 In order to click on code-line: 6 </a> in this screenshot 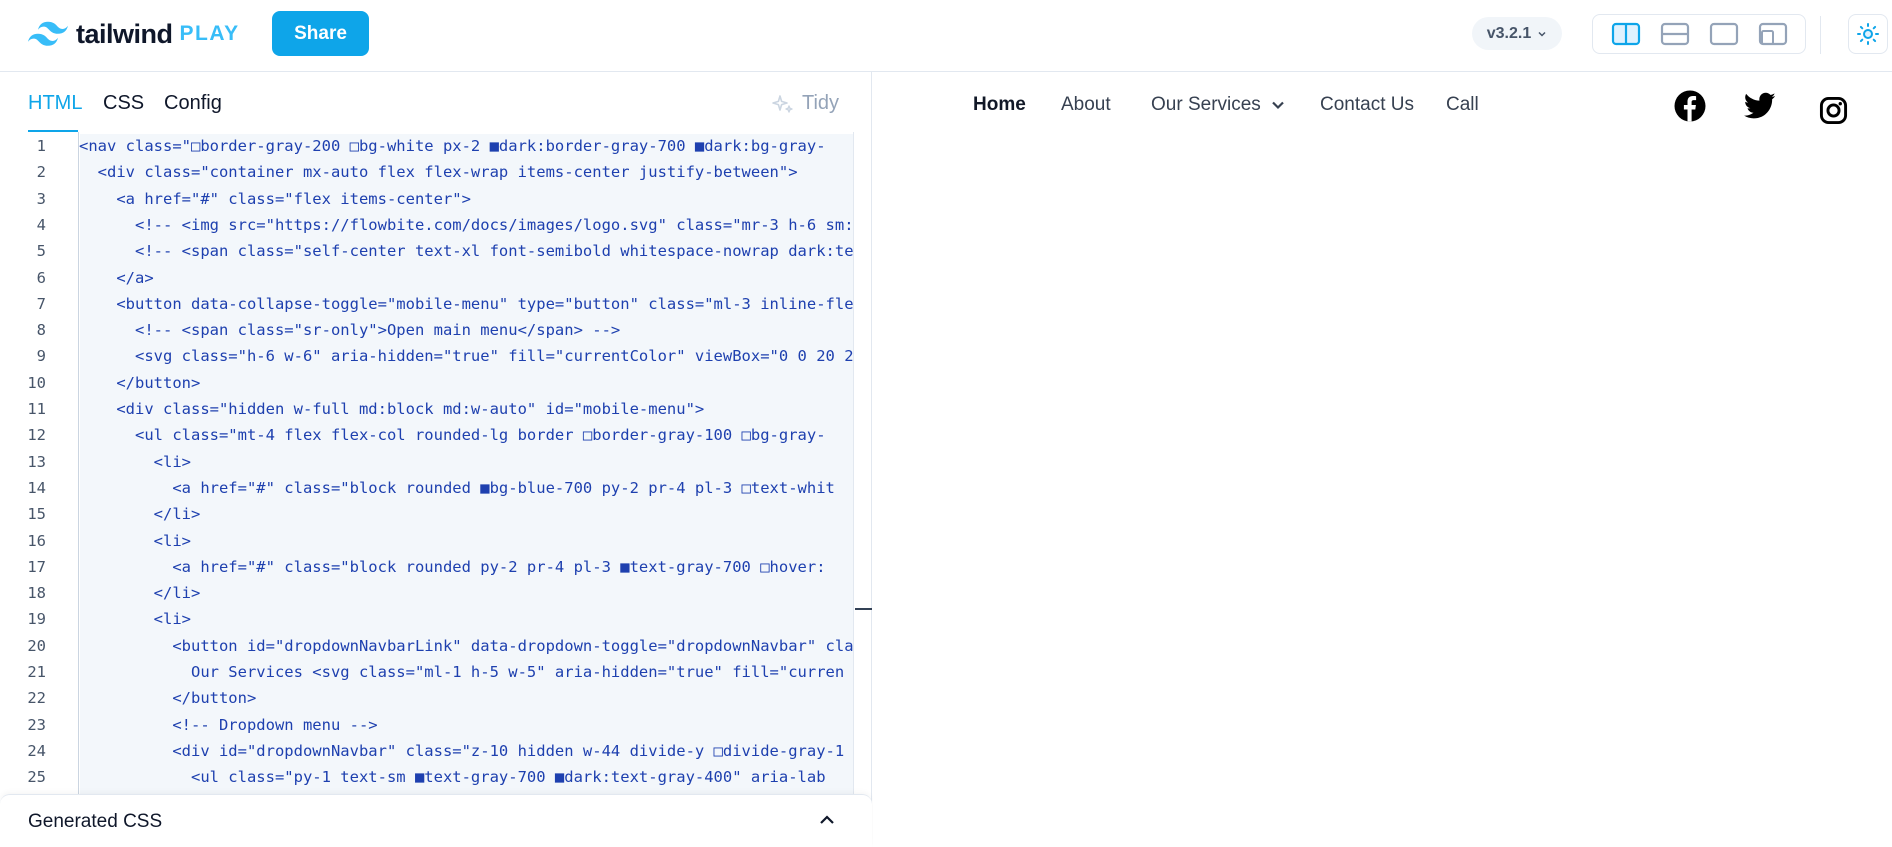, I will do `click(436, 278)`.